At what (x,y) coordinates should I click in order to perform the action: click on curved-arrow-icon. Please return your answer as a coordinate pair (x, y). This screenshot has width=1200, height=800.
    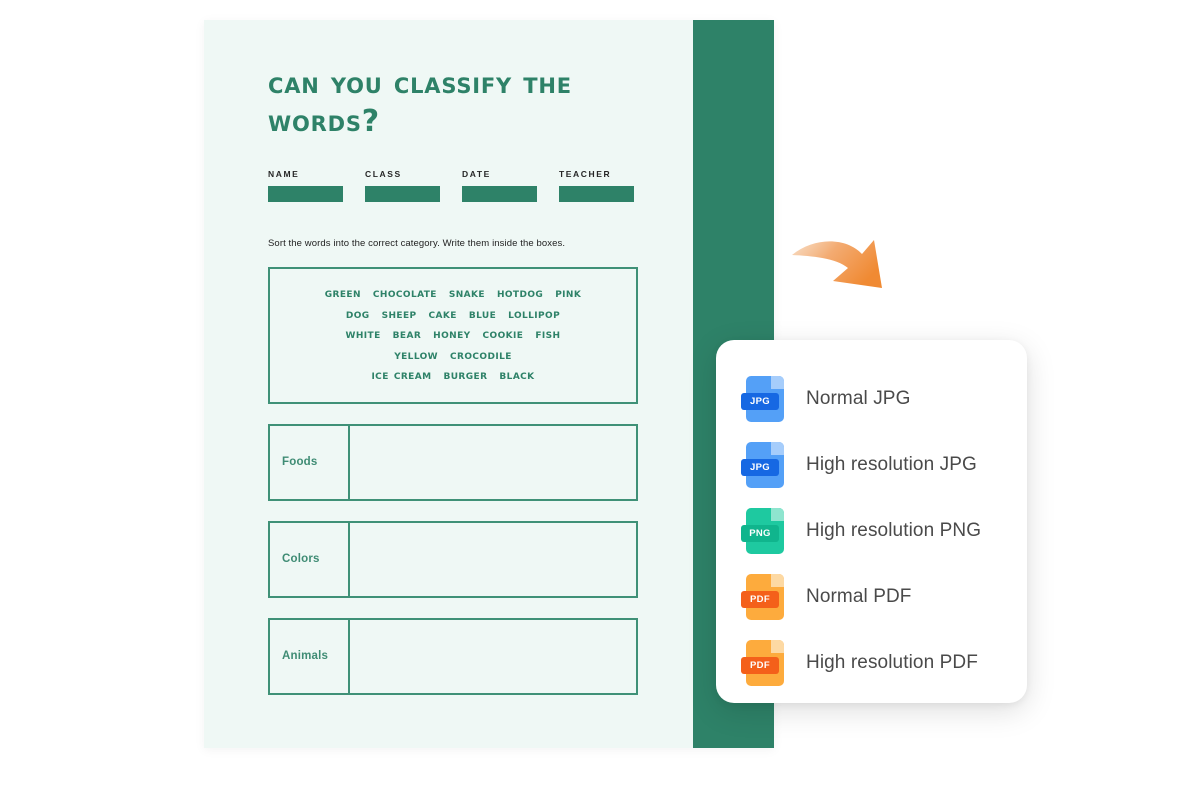
    Looking at the image, I should click on (837, 264).